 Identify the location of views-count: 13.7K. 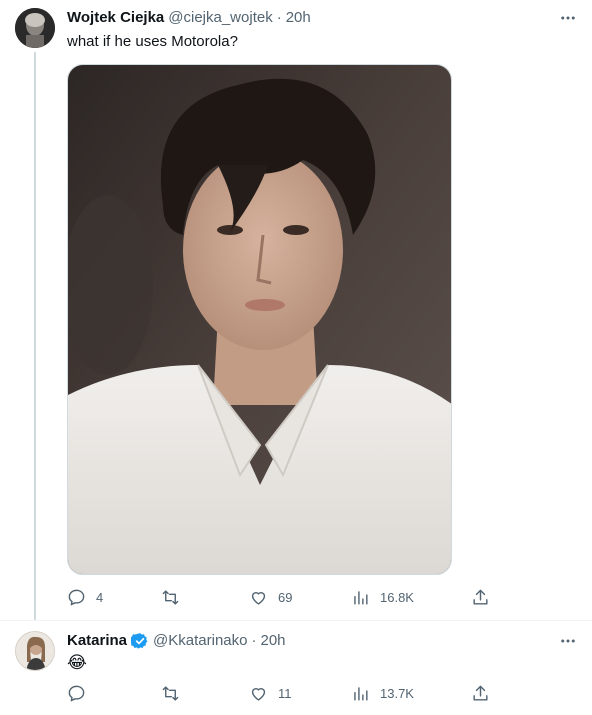
(397, 693).